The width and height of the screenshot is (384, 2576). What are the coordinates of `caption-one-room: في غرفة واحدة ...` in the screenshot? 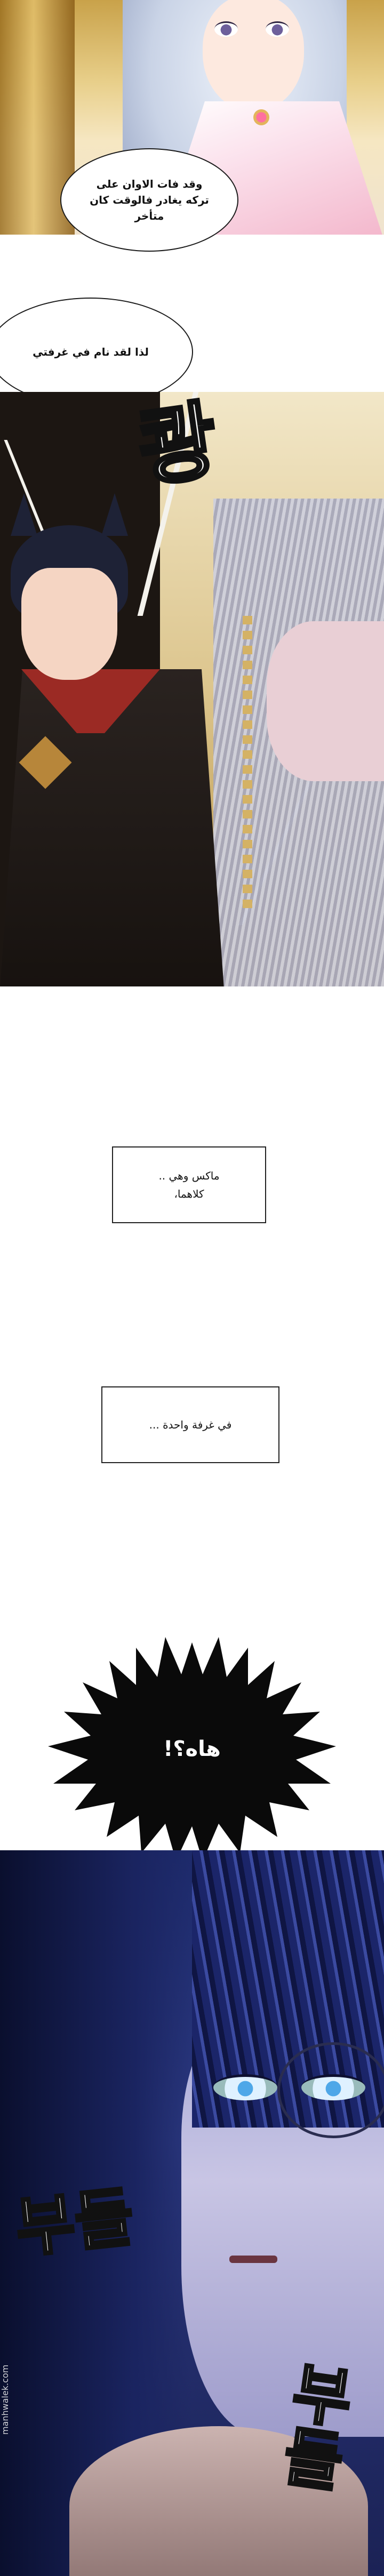 It's located at (190, 1425).